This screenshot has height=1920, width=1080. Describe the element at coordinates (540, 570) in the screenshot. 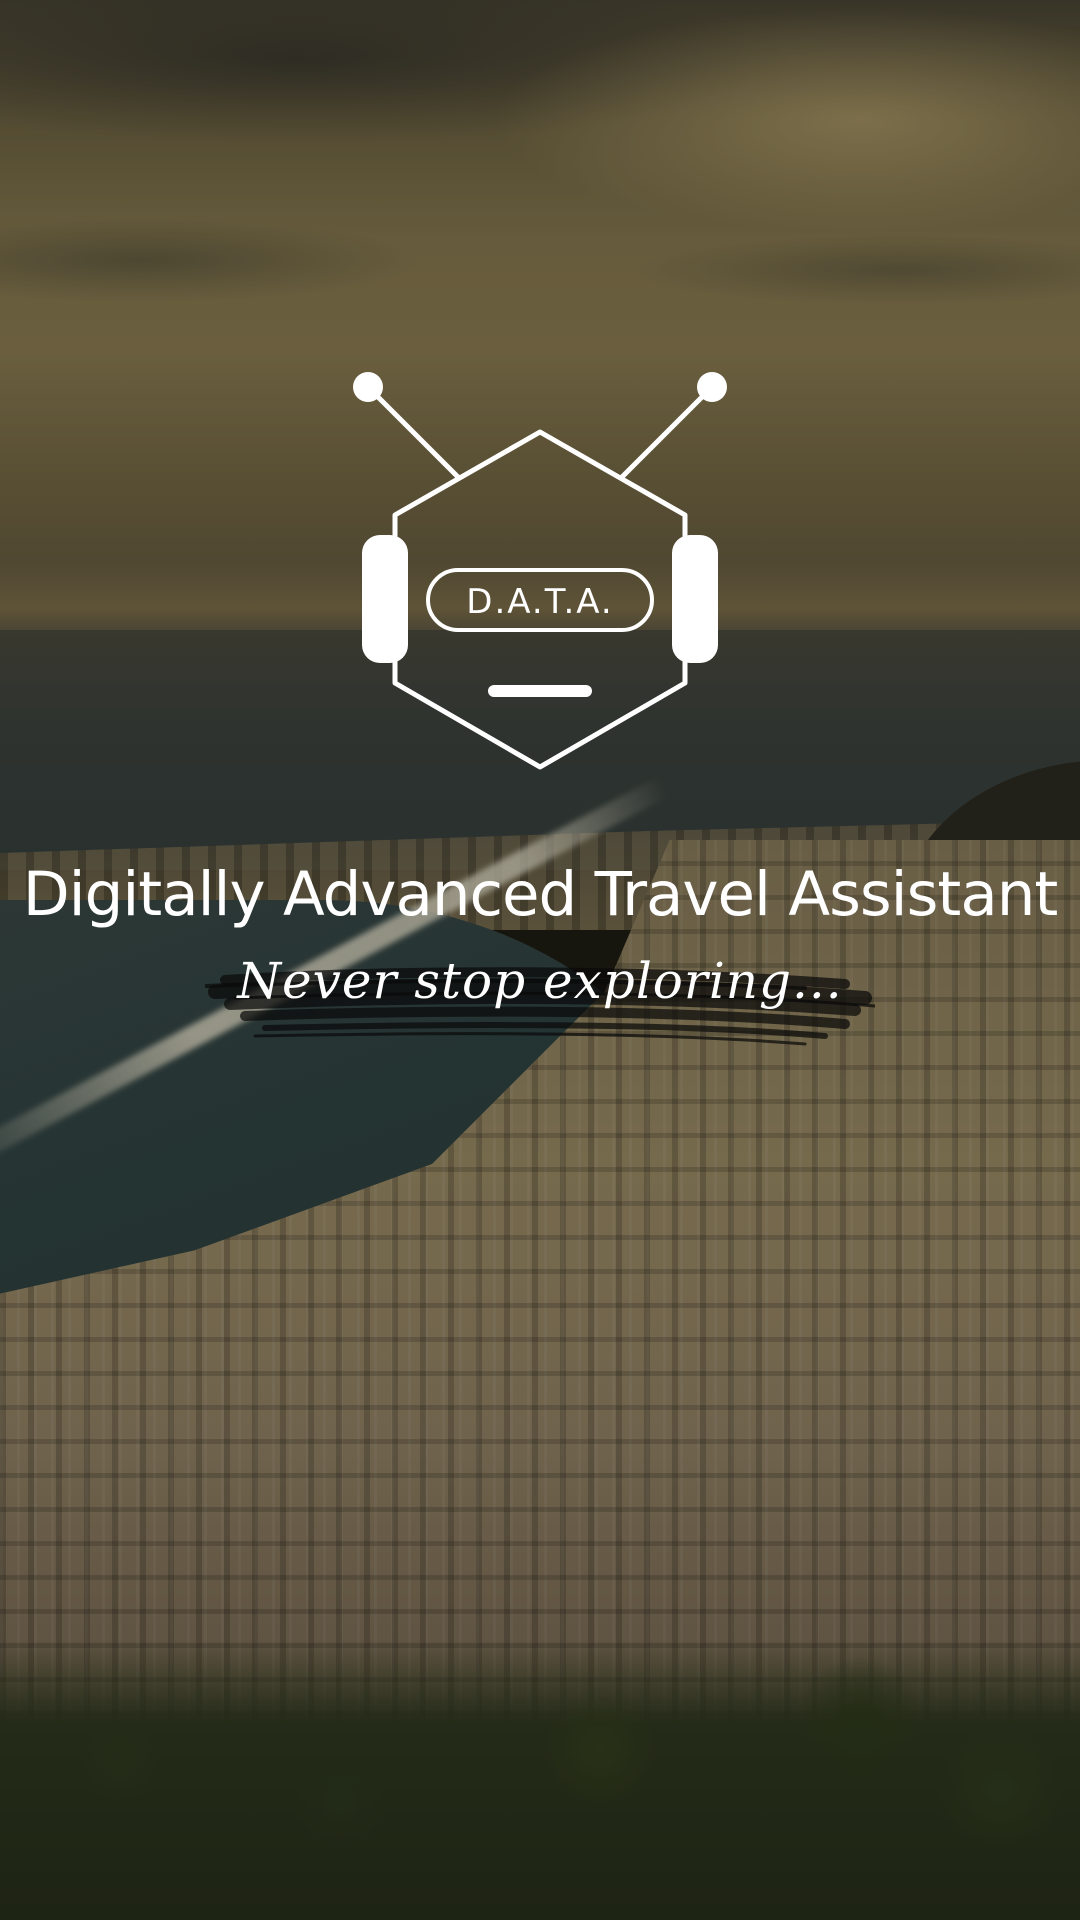

I see `robot-logo-icon: D.A.T.A.` at that location.